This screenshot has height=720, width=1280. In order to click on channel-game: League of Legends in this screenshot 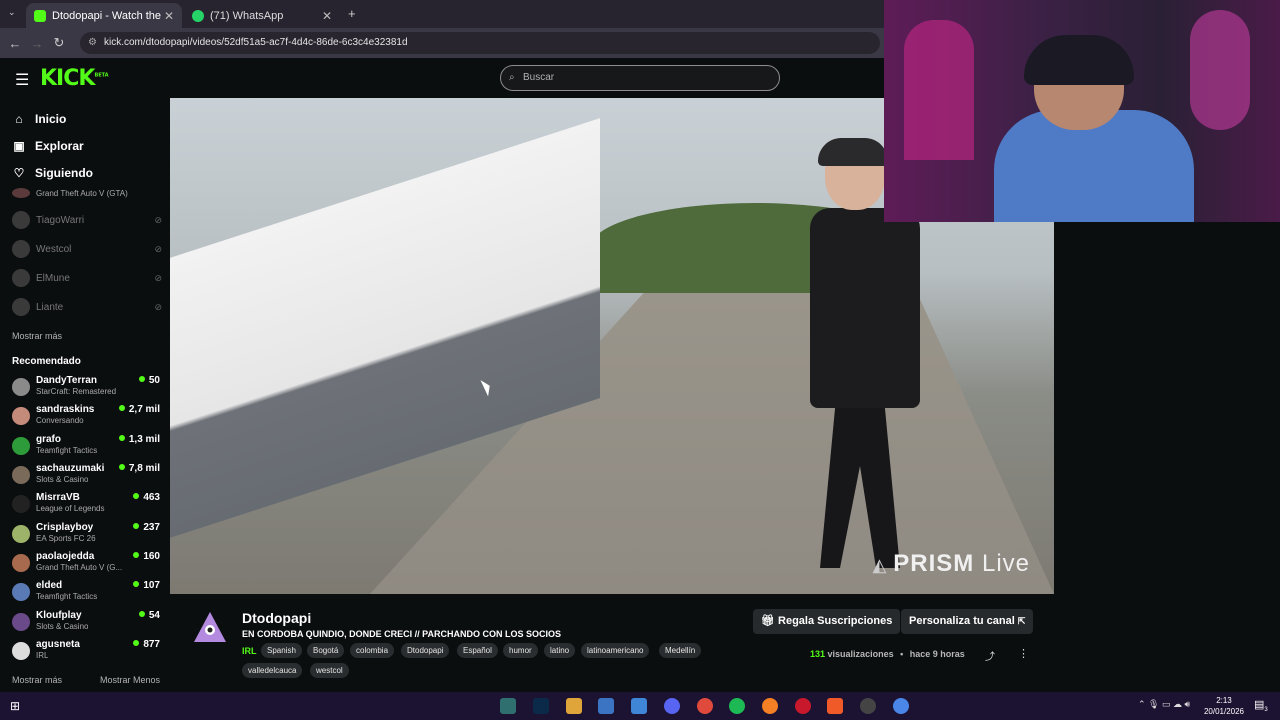, I will do `click(70, 508)`.